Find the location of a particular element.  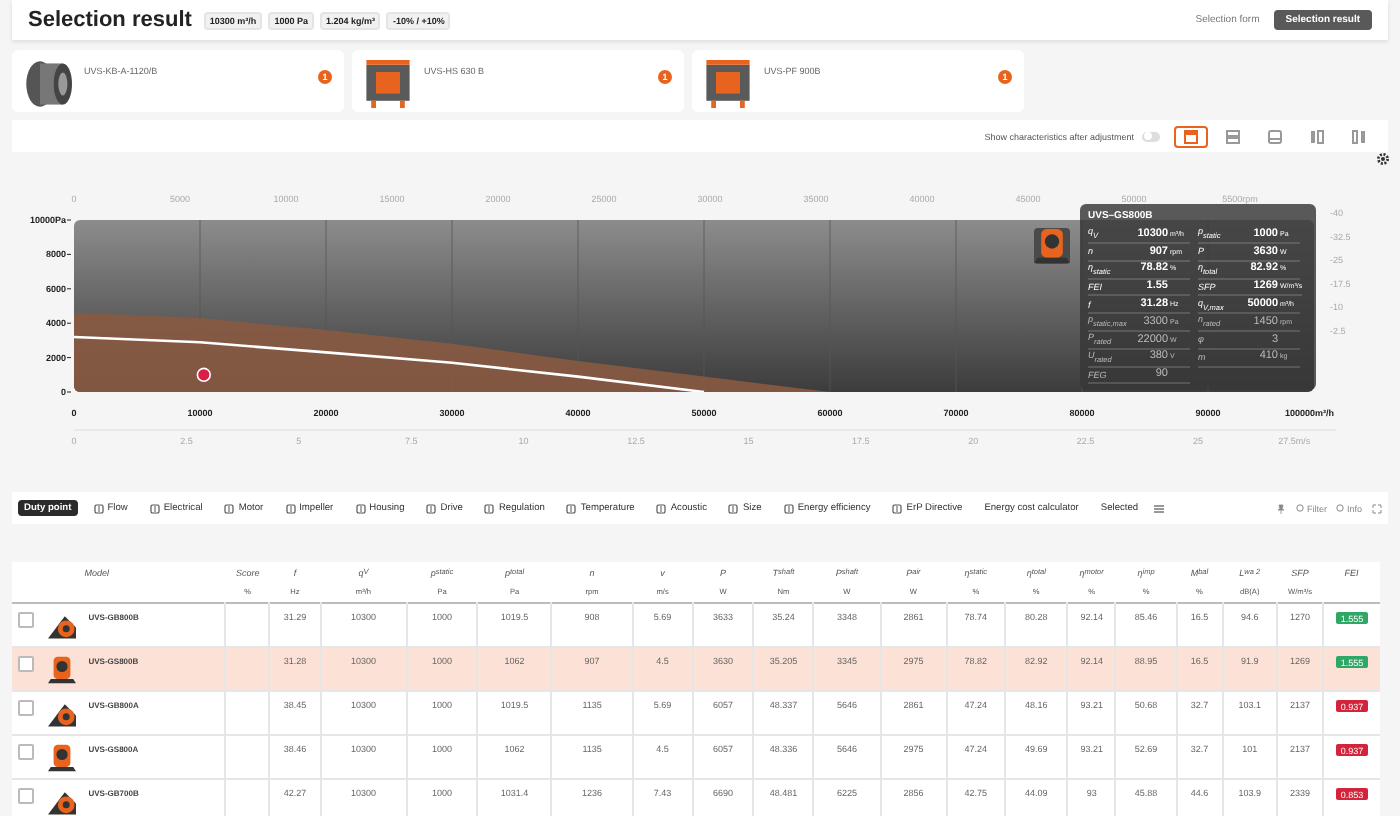

settings-icon is located at coordinates (1383, 159).